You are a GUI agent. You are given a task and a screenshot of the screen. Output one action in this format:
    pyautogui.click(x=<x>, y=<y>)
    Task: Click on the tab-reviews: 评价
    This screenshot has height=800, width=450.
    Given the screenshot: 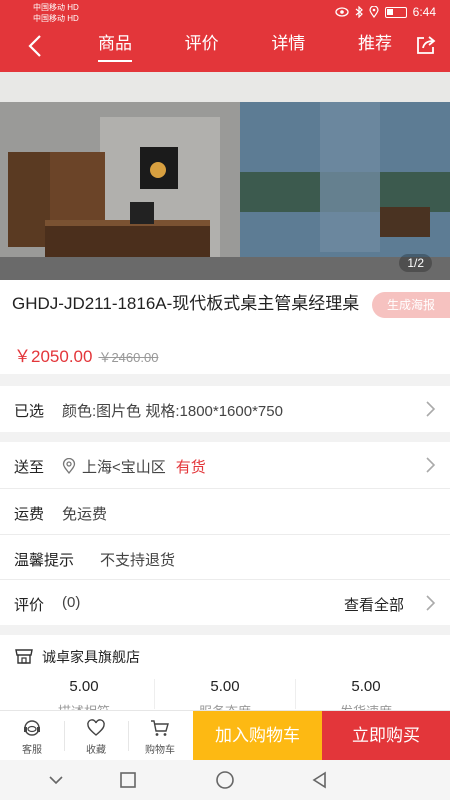 What is the action you would take?
    pyautogui.click(x=202, y=46)
    